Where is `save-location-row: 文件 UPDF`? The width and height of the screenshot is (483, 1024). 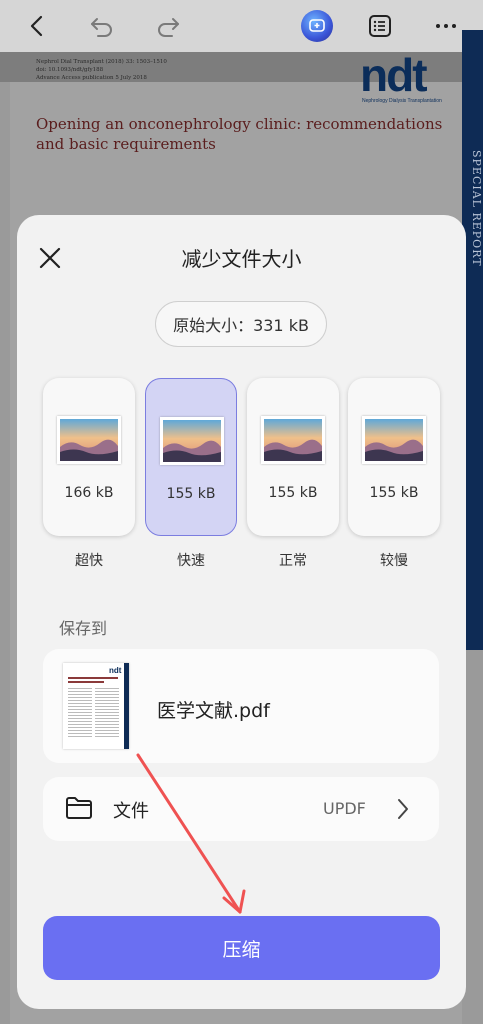 save-location-row: 文件 UPDF is located at coordinates (241, 809).